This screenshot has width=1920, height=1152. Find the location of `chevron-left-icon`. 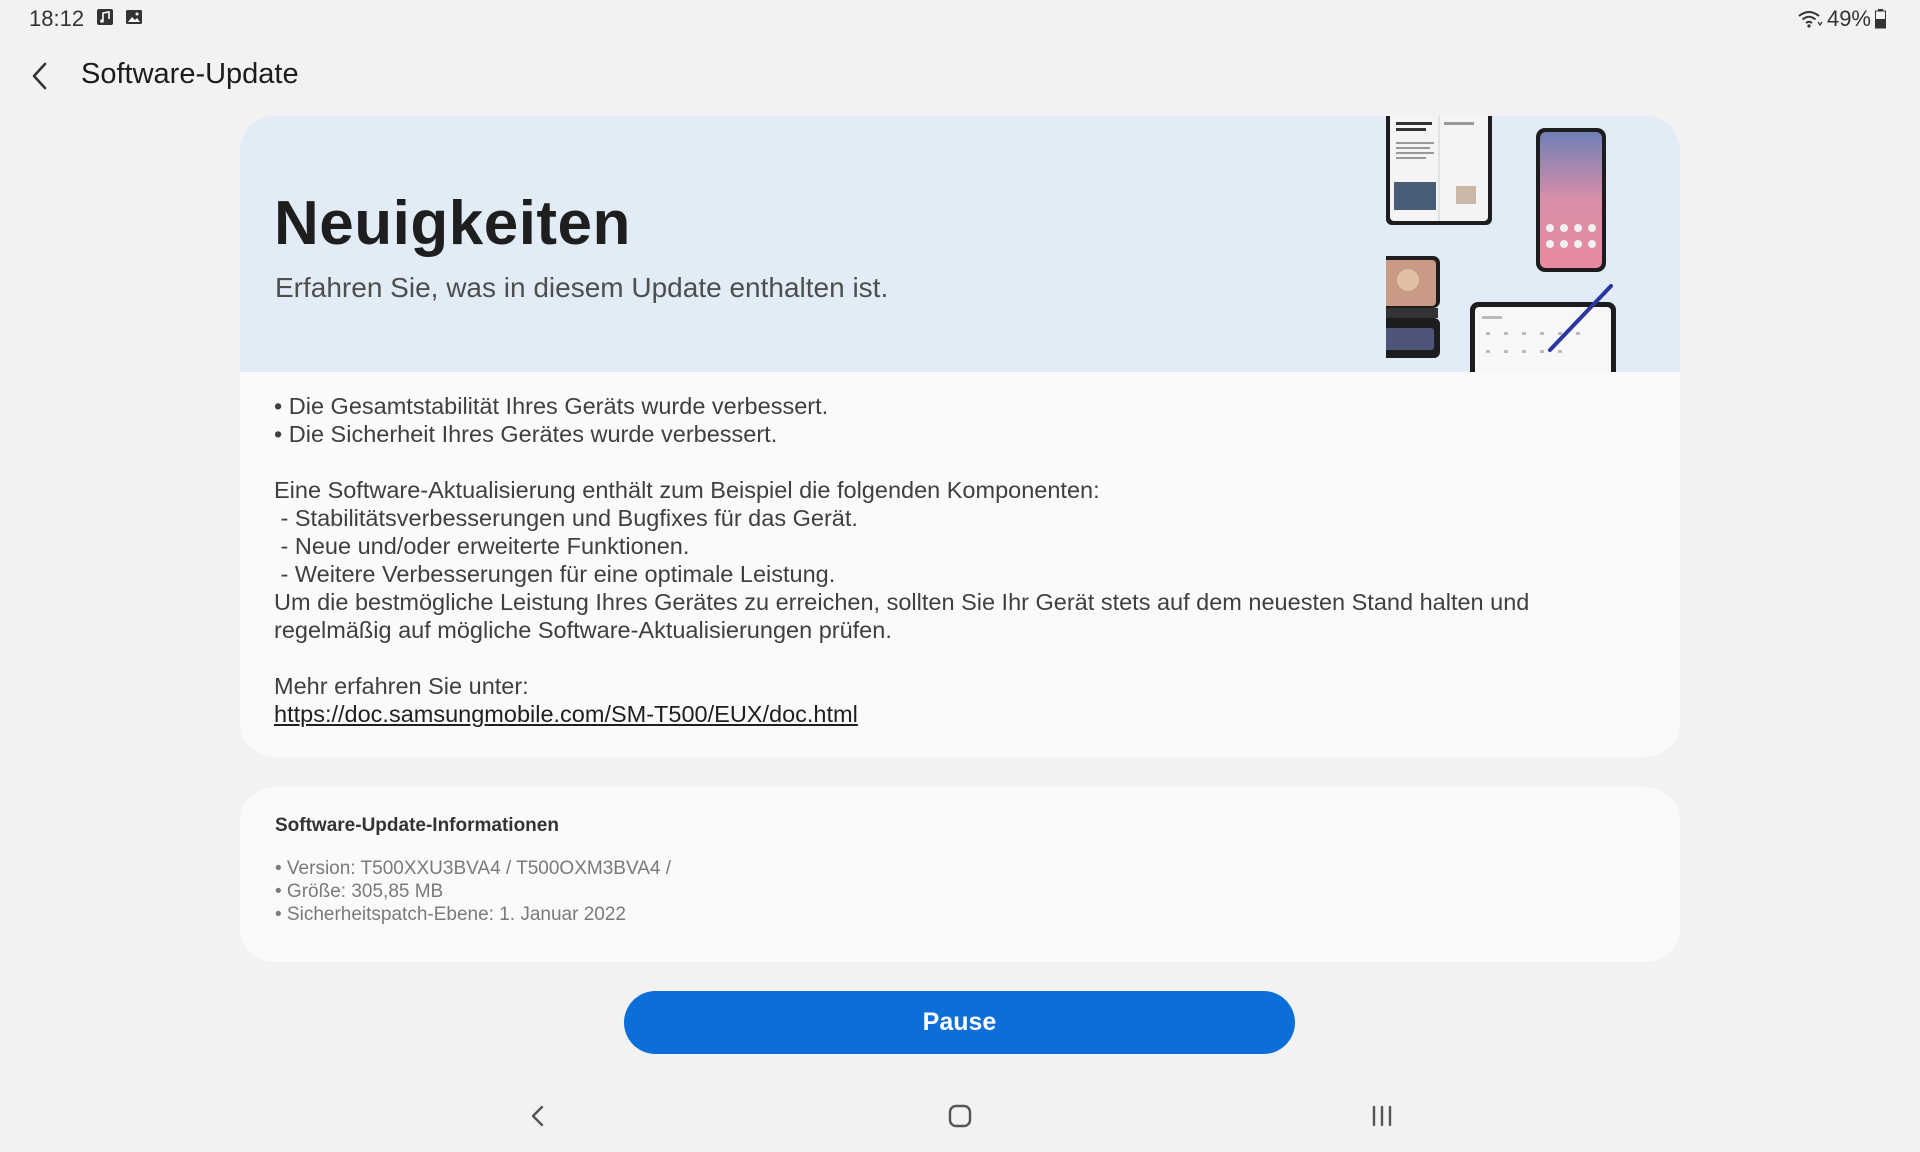

chevron-left-icon is located at coordinates (39, 76).